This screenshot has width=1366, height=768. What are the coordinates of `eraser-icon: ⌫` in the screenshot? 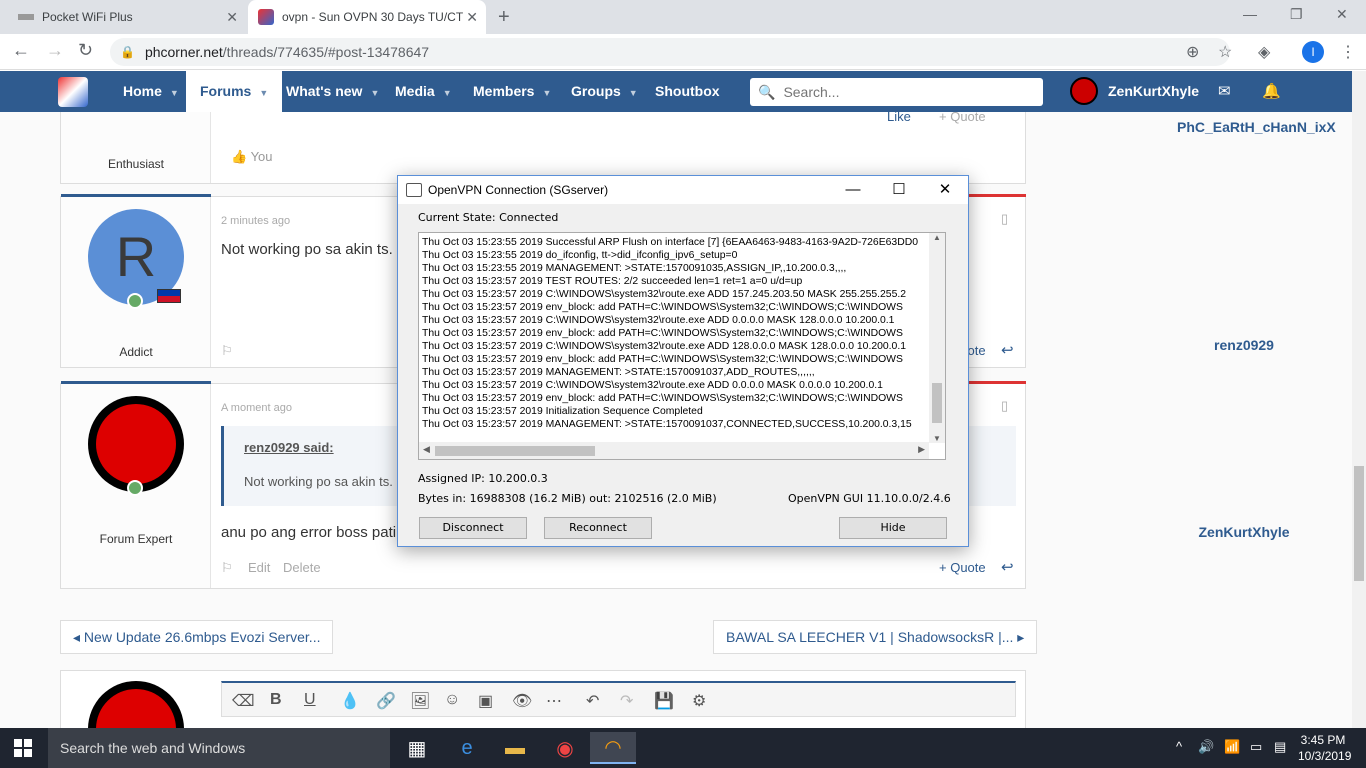 It's located at (243, 701).